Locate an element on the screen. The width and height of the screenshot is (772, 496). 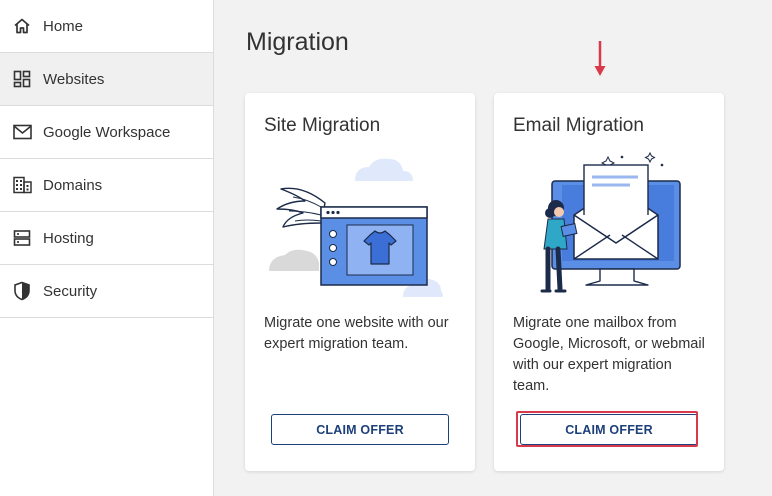
sidebar-item-label: Security is located at coordinates (70, 291).